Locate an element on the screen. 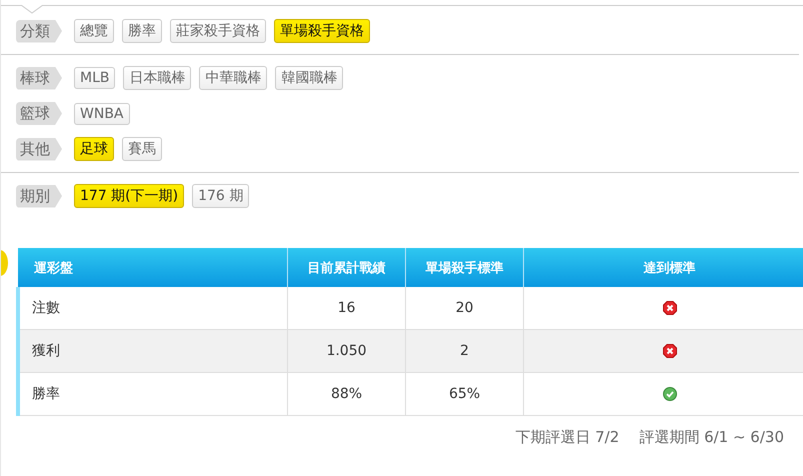 The width and height of the screenshot is (803, 476). next-selection-date: 下期評選日 7/2 is located at coordinates (567, 437).